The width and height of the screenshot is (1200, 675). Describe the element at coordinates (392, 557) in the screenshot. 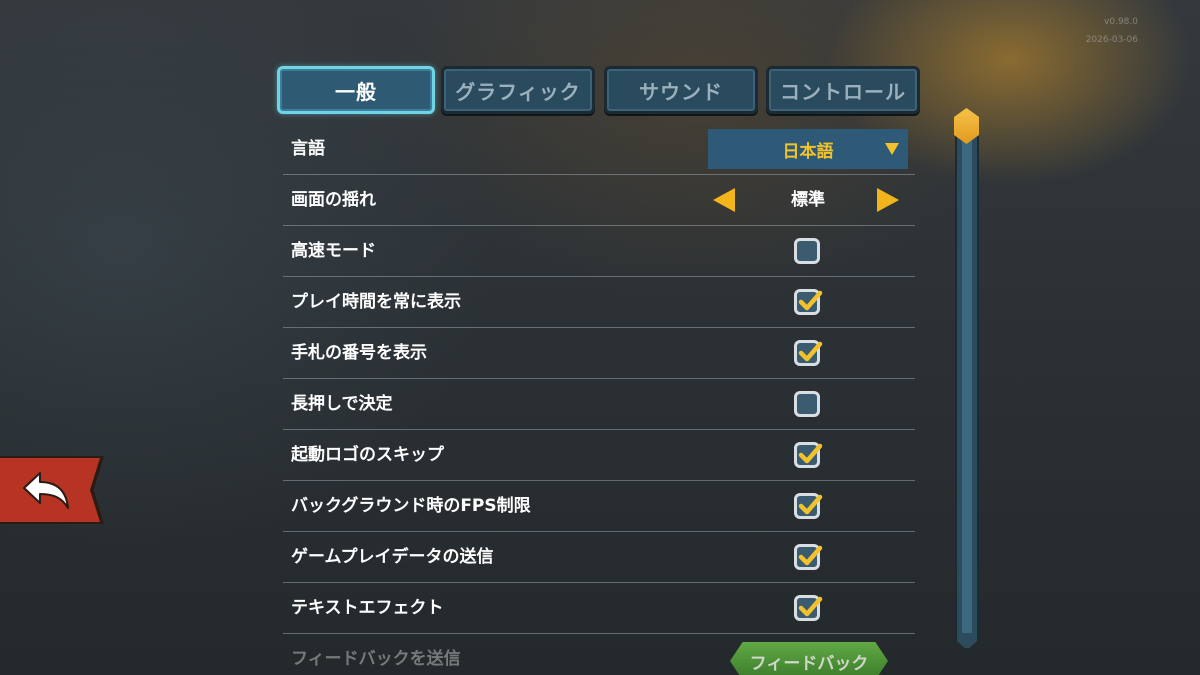

I see `setting-label: ゲームプレイデータの送信` at that location.